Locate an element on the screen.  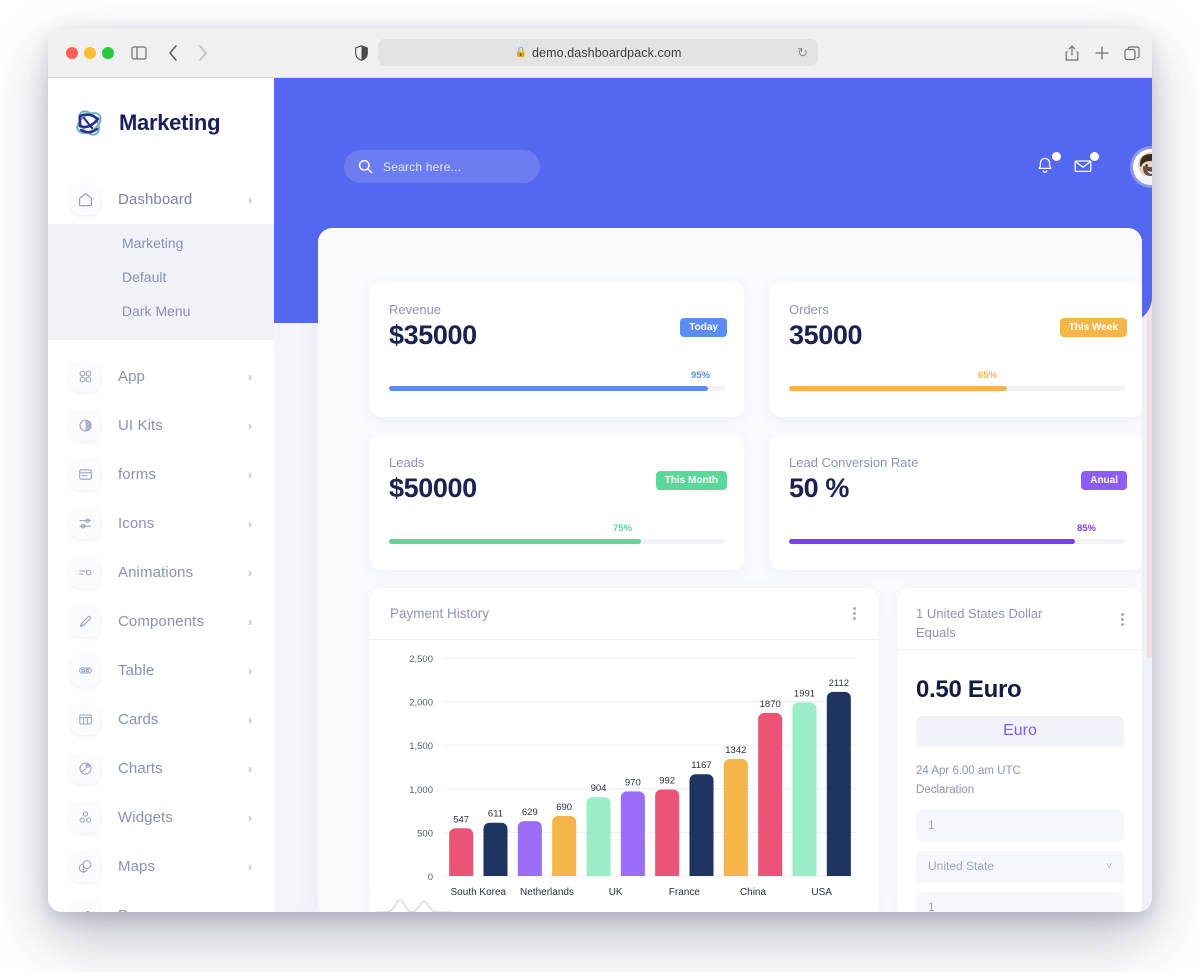
window-minimize-button is located at coordinates (90, 53).